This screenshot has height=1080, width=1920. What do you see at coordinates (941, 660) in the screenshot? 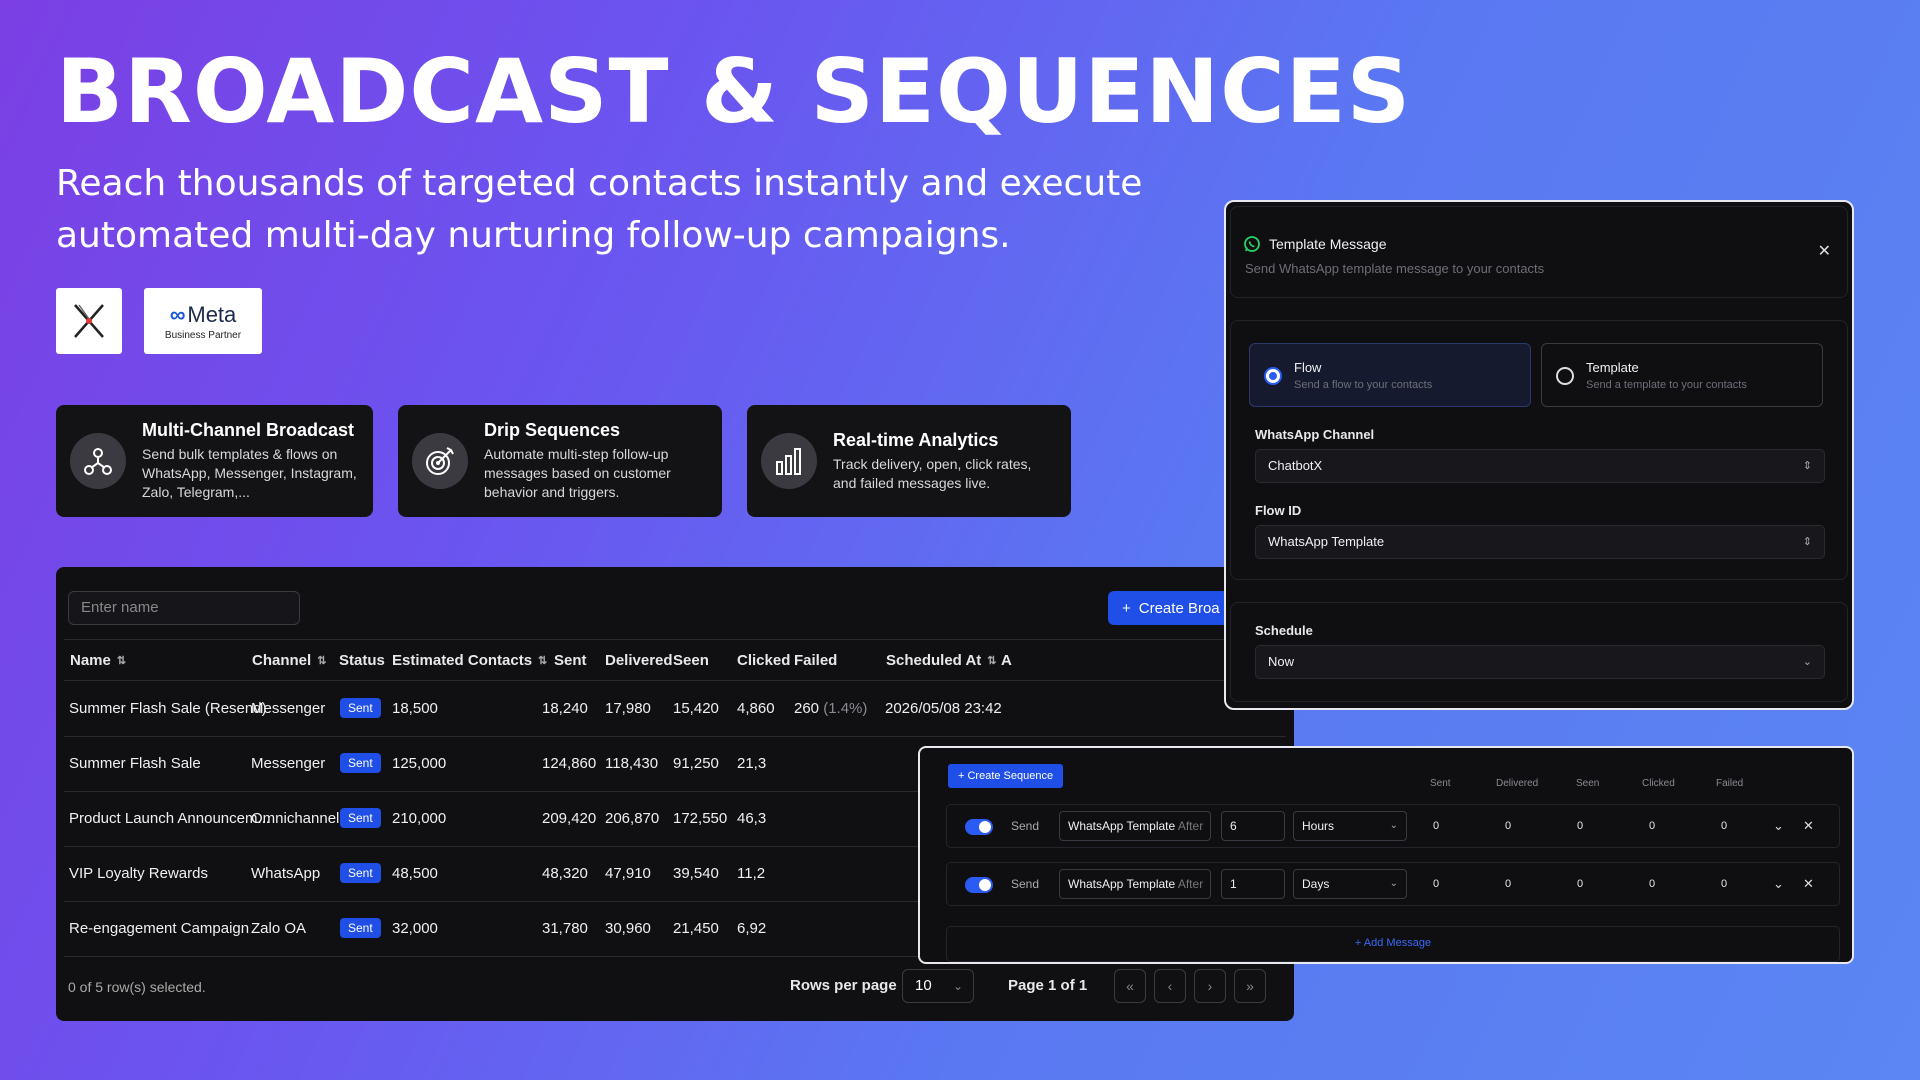
I see `col-scheduled: Scheduled At ⇅` at bounding box center [941, 660].